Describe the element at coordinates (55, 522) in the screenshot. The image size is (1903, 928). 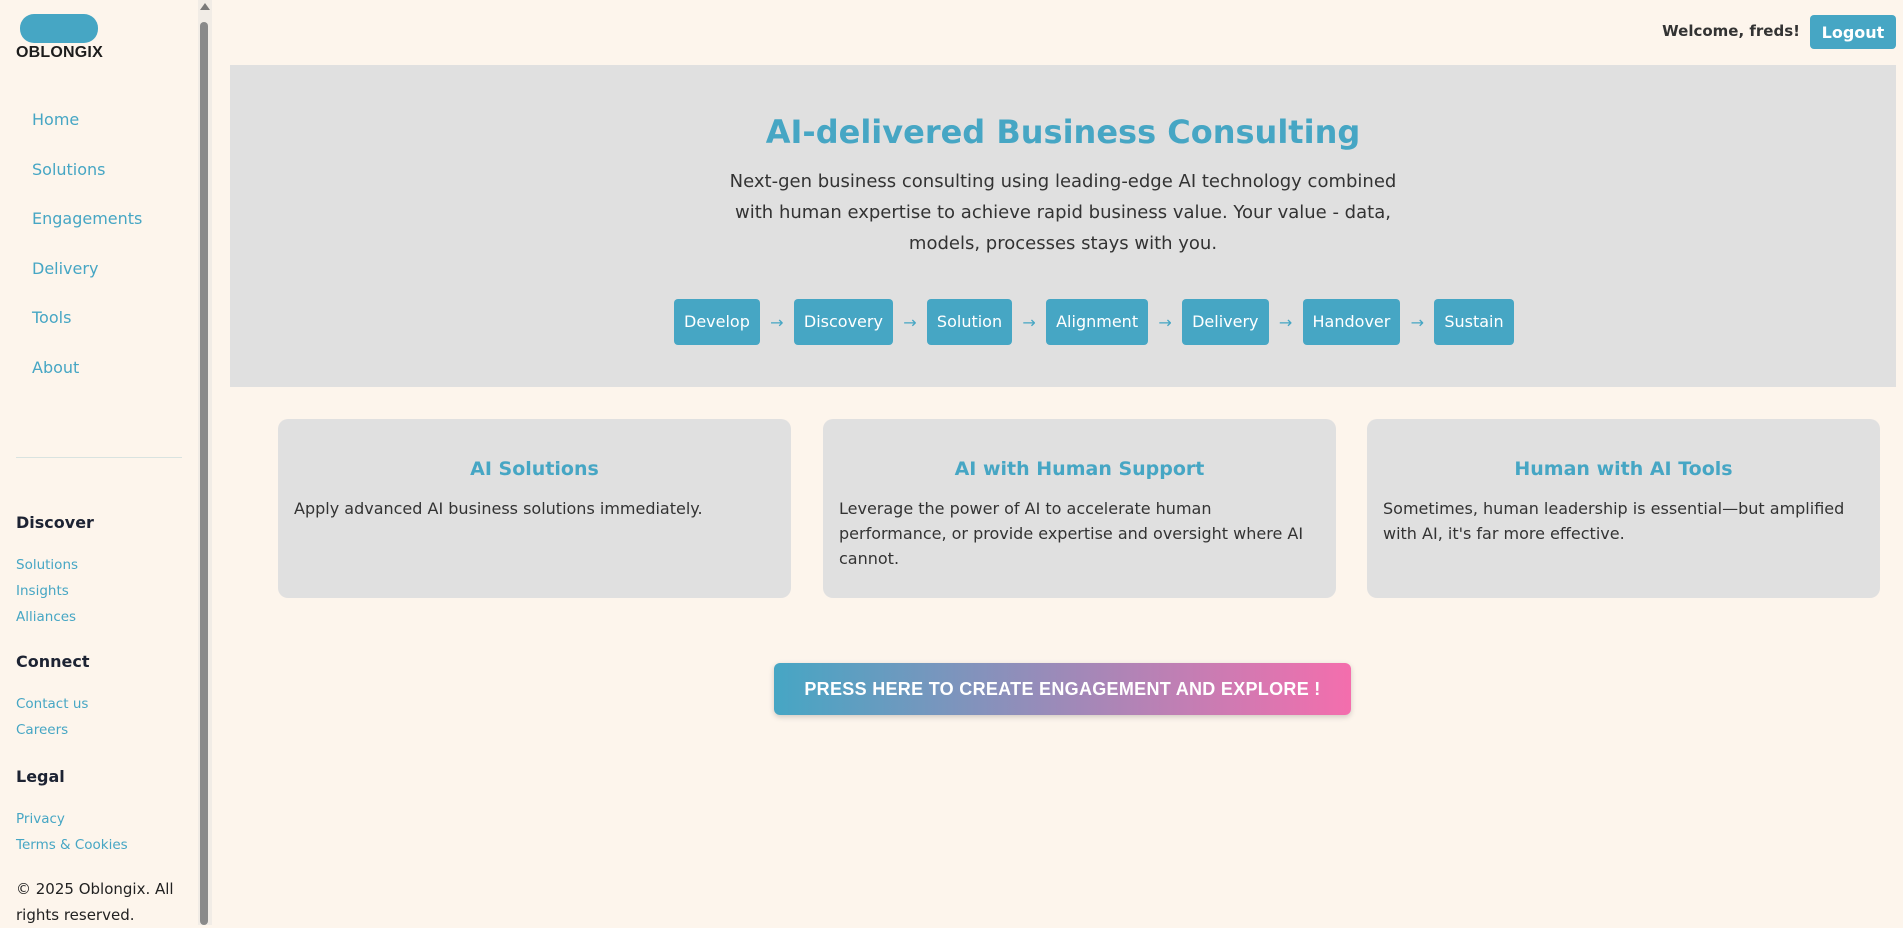
I see `footer-heading-discover: Discover` at that location.